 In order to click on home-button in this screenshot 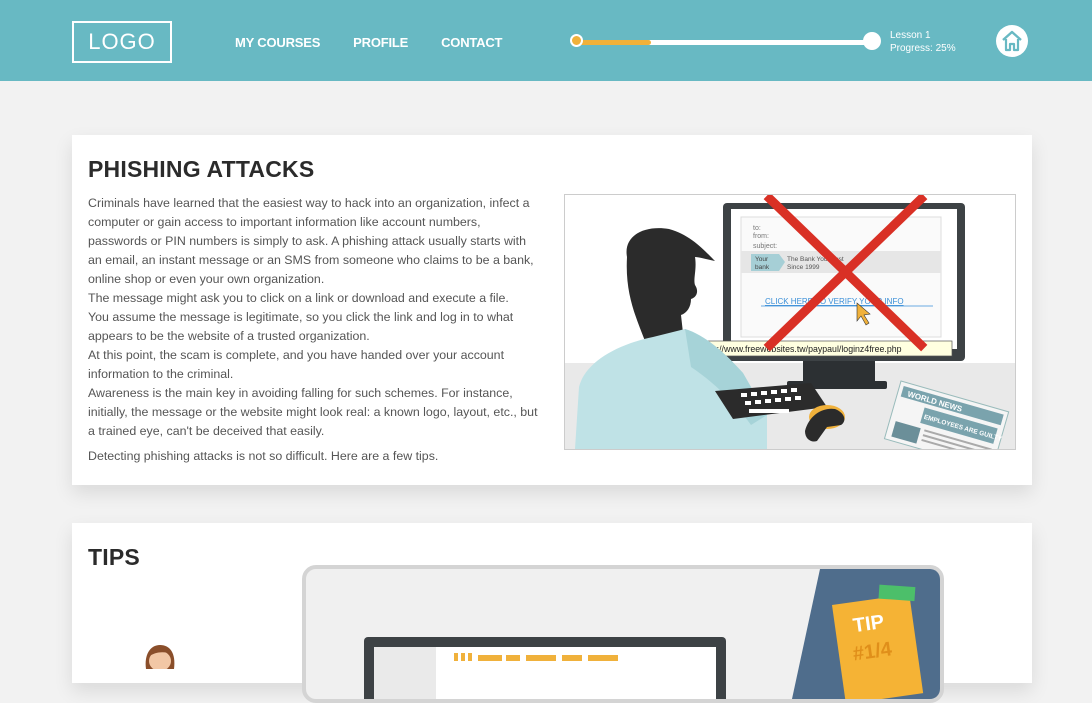, I will do `click(1012, 41)`.